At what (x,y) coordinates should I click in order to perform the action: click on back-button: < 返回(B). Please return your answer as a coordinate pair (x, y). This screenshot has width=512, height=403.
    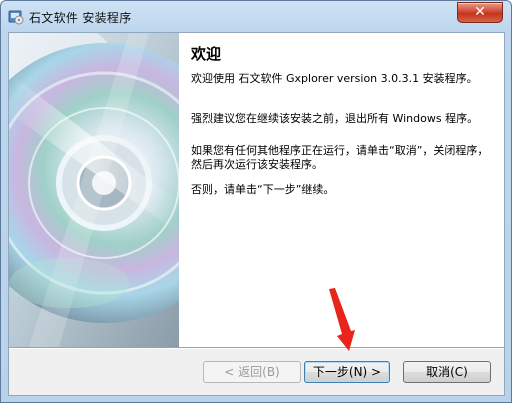
    Looking at the image, I should click on (252, 372).